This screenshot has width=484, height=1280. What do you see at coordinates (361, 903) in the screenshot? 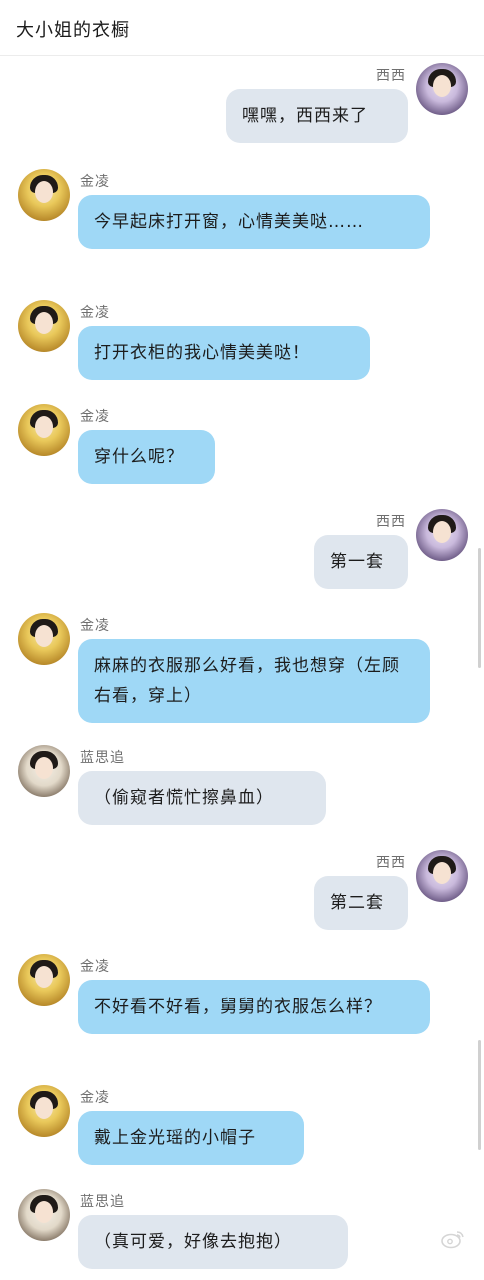
I see `message-bubble: 第二套` at bounding box center [361, 903].